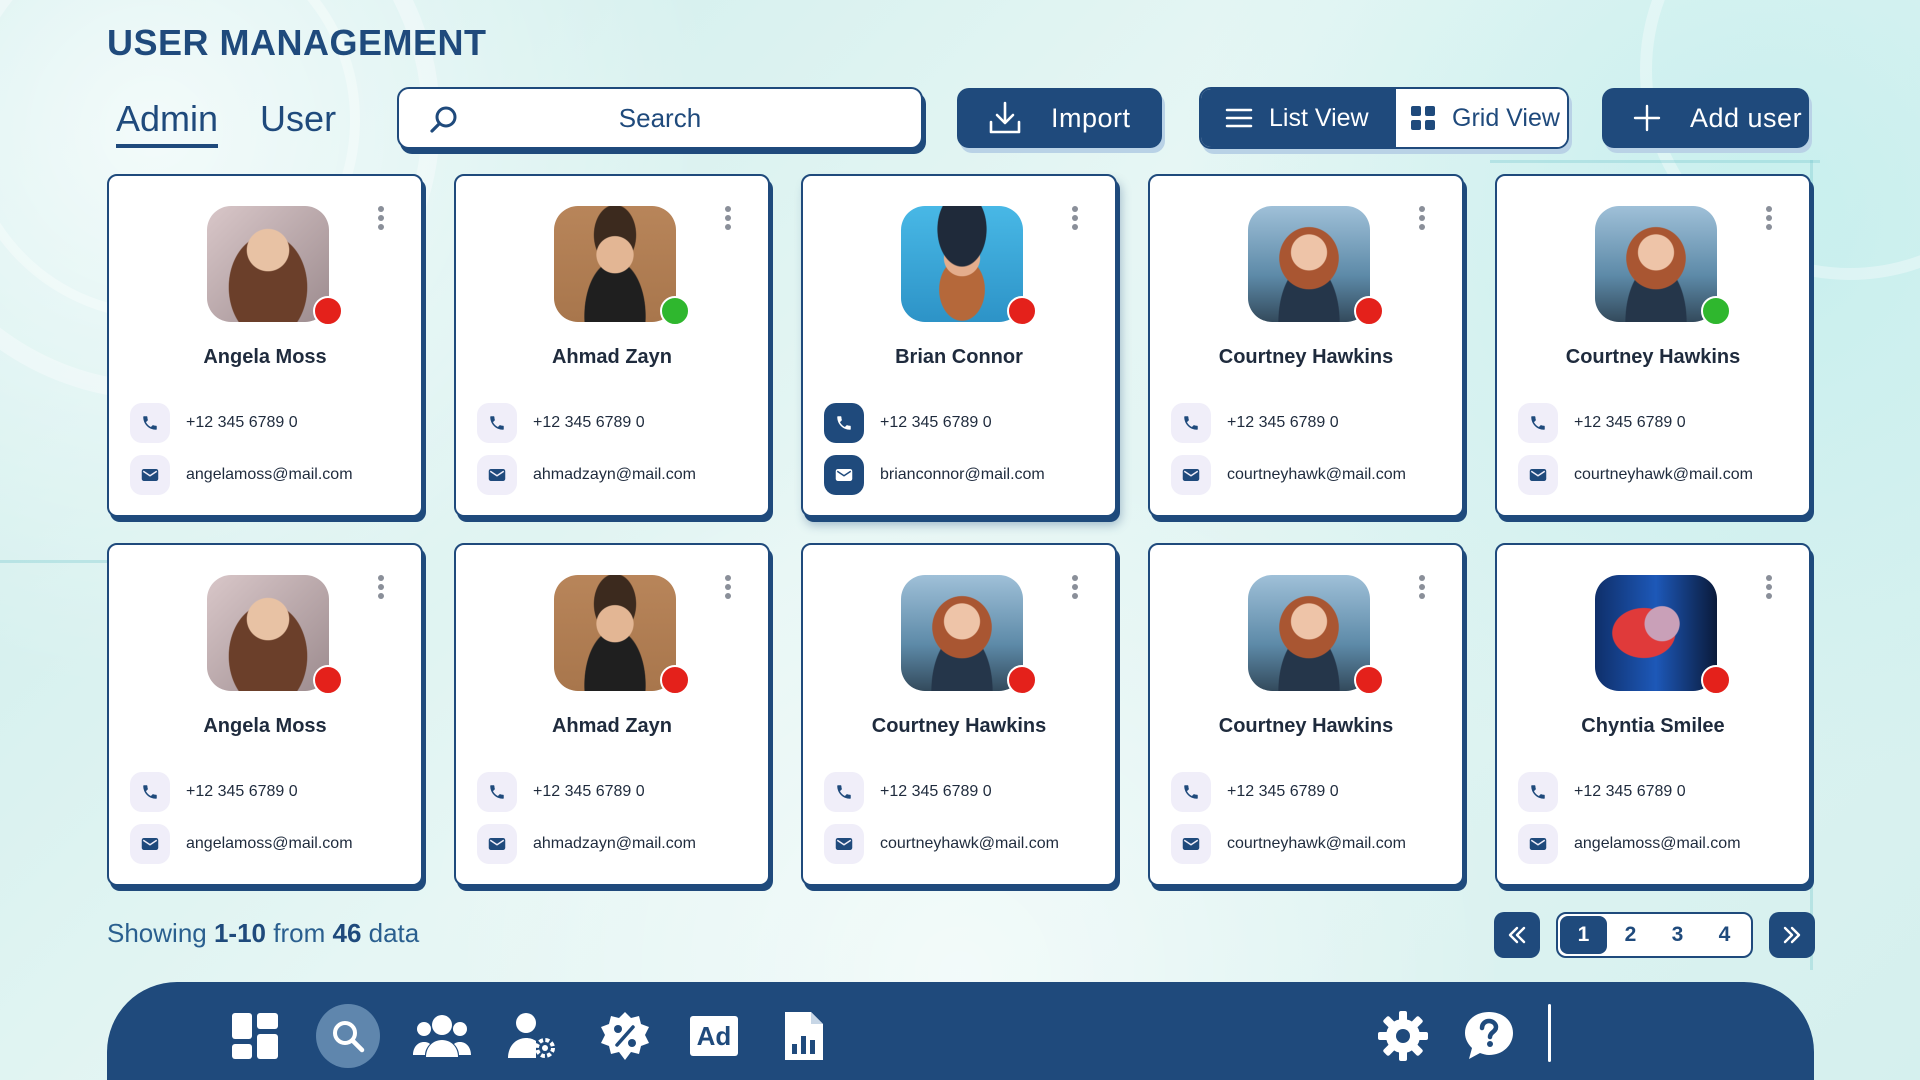 Image resolution: width=1920 pixels, height=1080 pixels. What do you see at coordinates (1630, 935) in the screenshot?
I see `page-2: 2` at bounding box center [1630, 935].